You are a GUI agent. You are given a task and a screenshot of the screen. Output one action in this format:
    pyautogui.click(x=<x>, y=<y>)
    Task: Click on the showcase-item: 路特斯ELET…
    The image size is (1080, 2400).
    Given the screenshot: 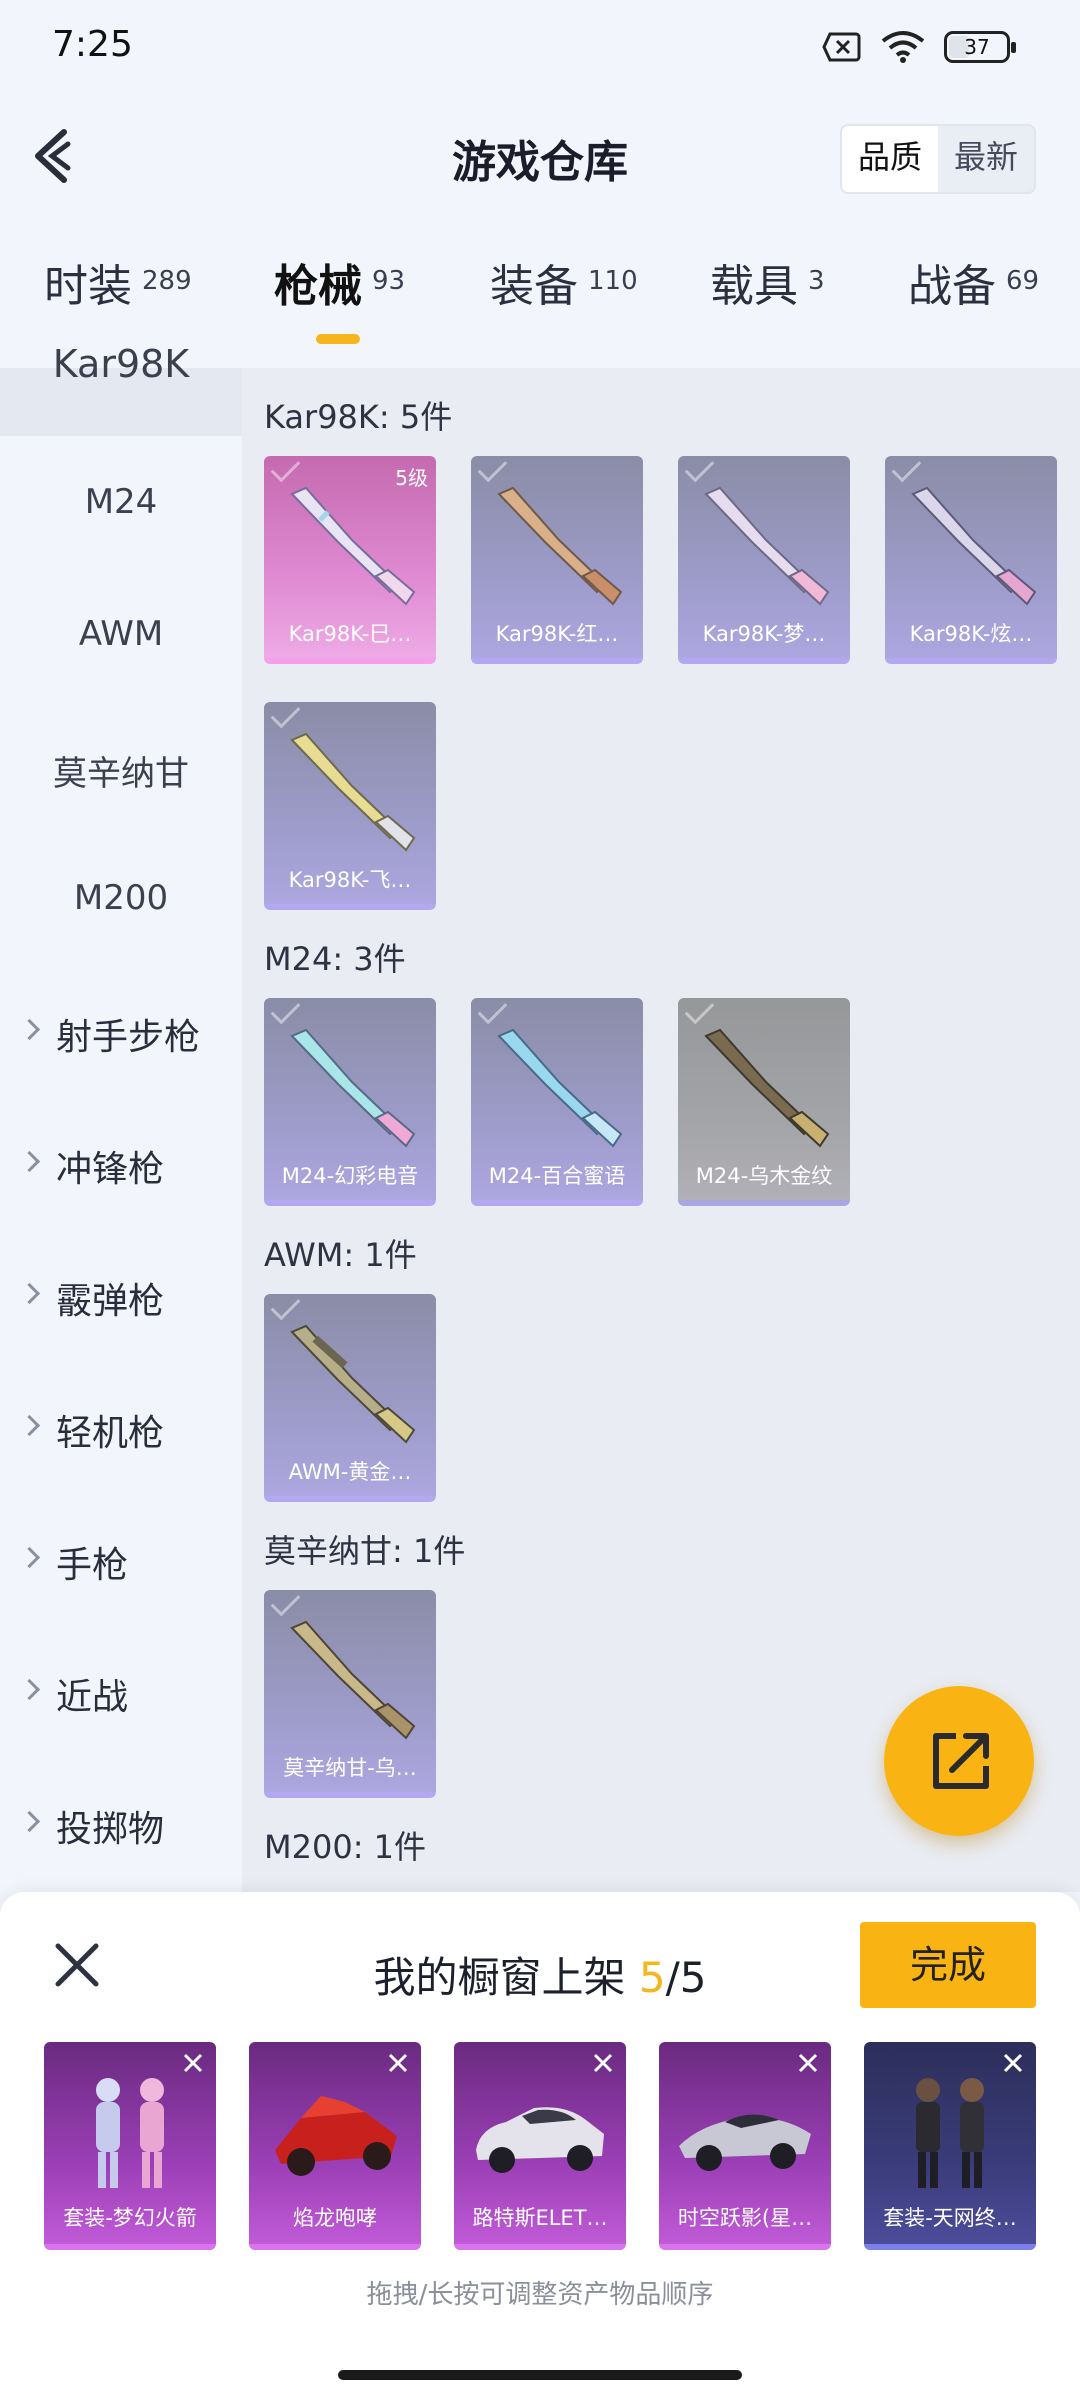 What is the action you would take?
    pyautogui.click(x=540, y=2146)
    